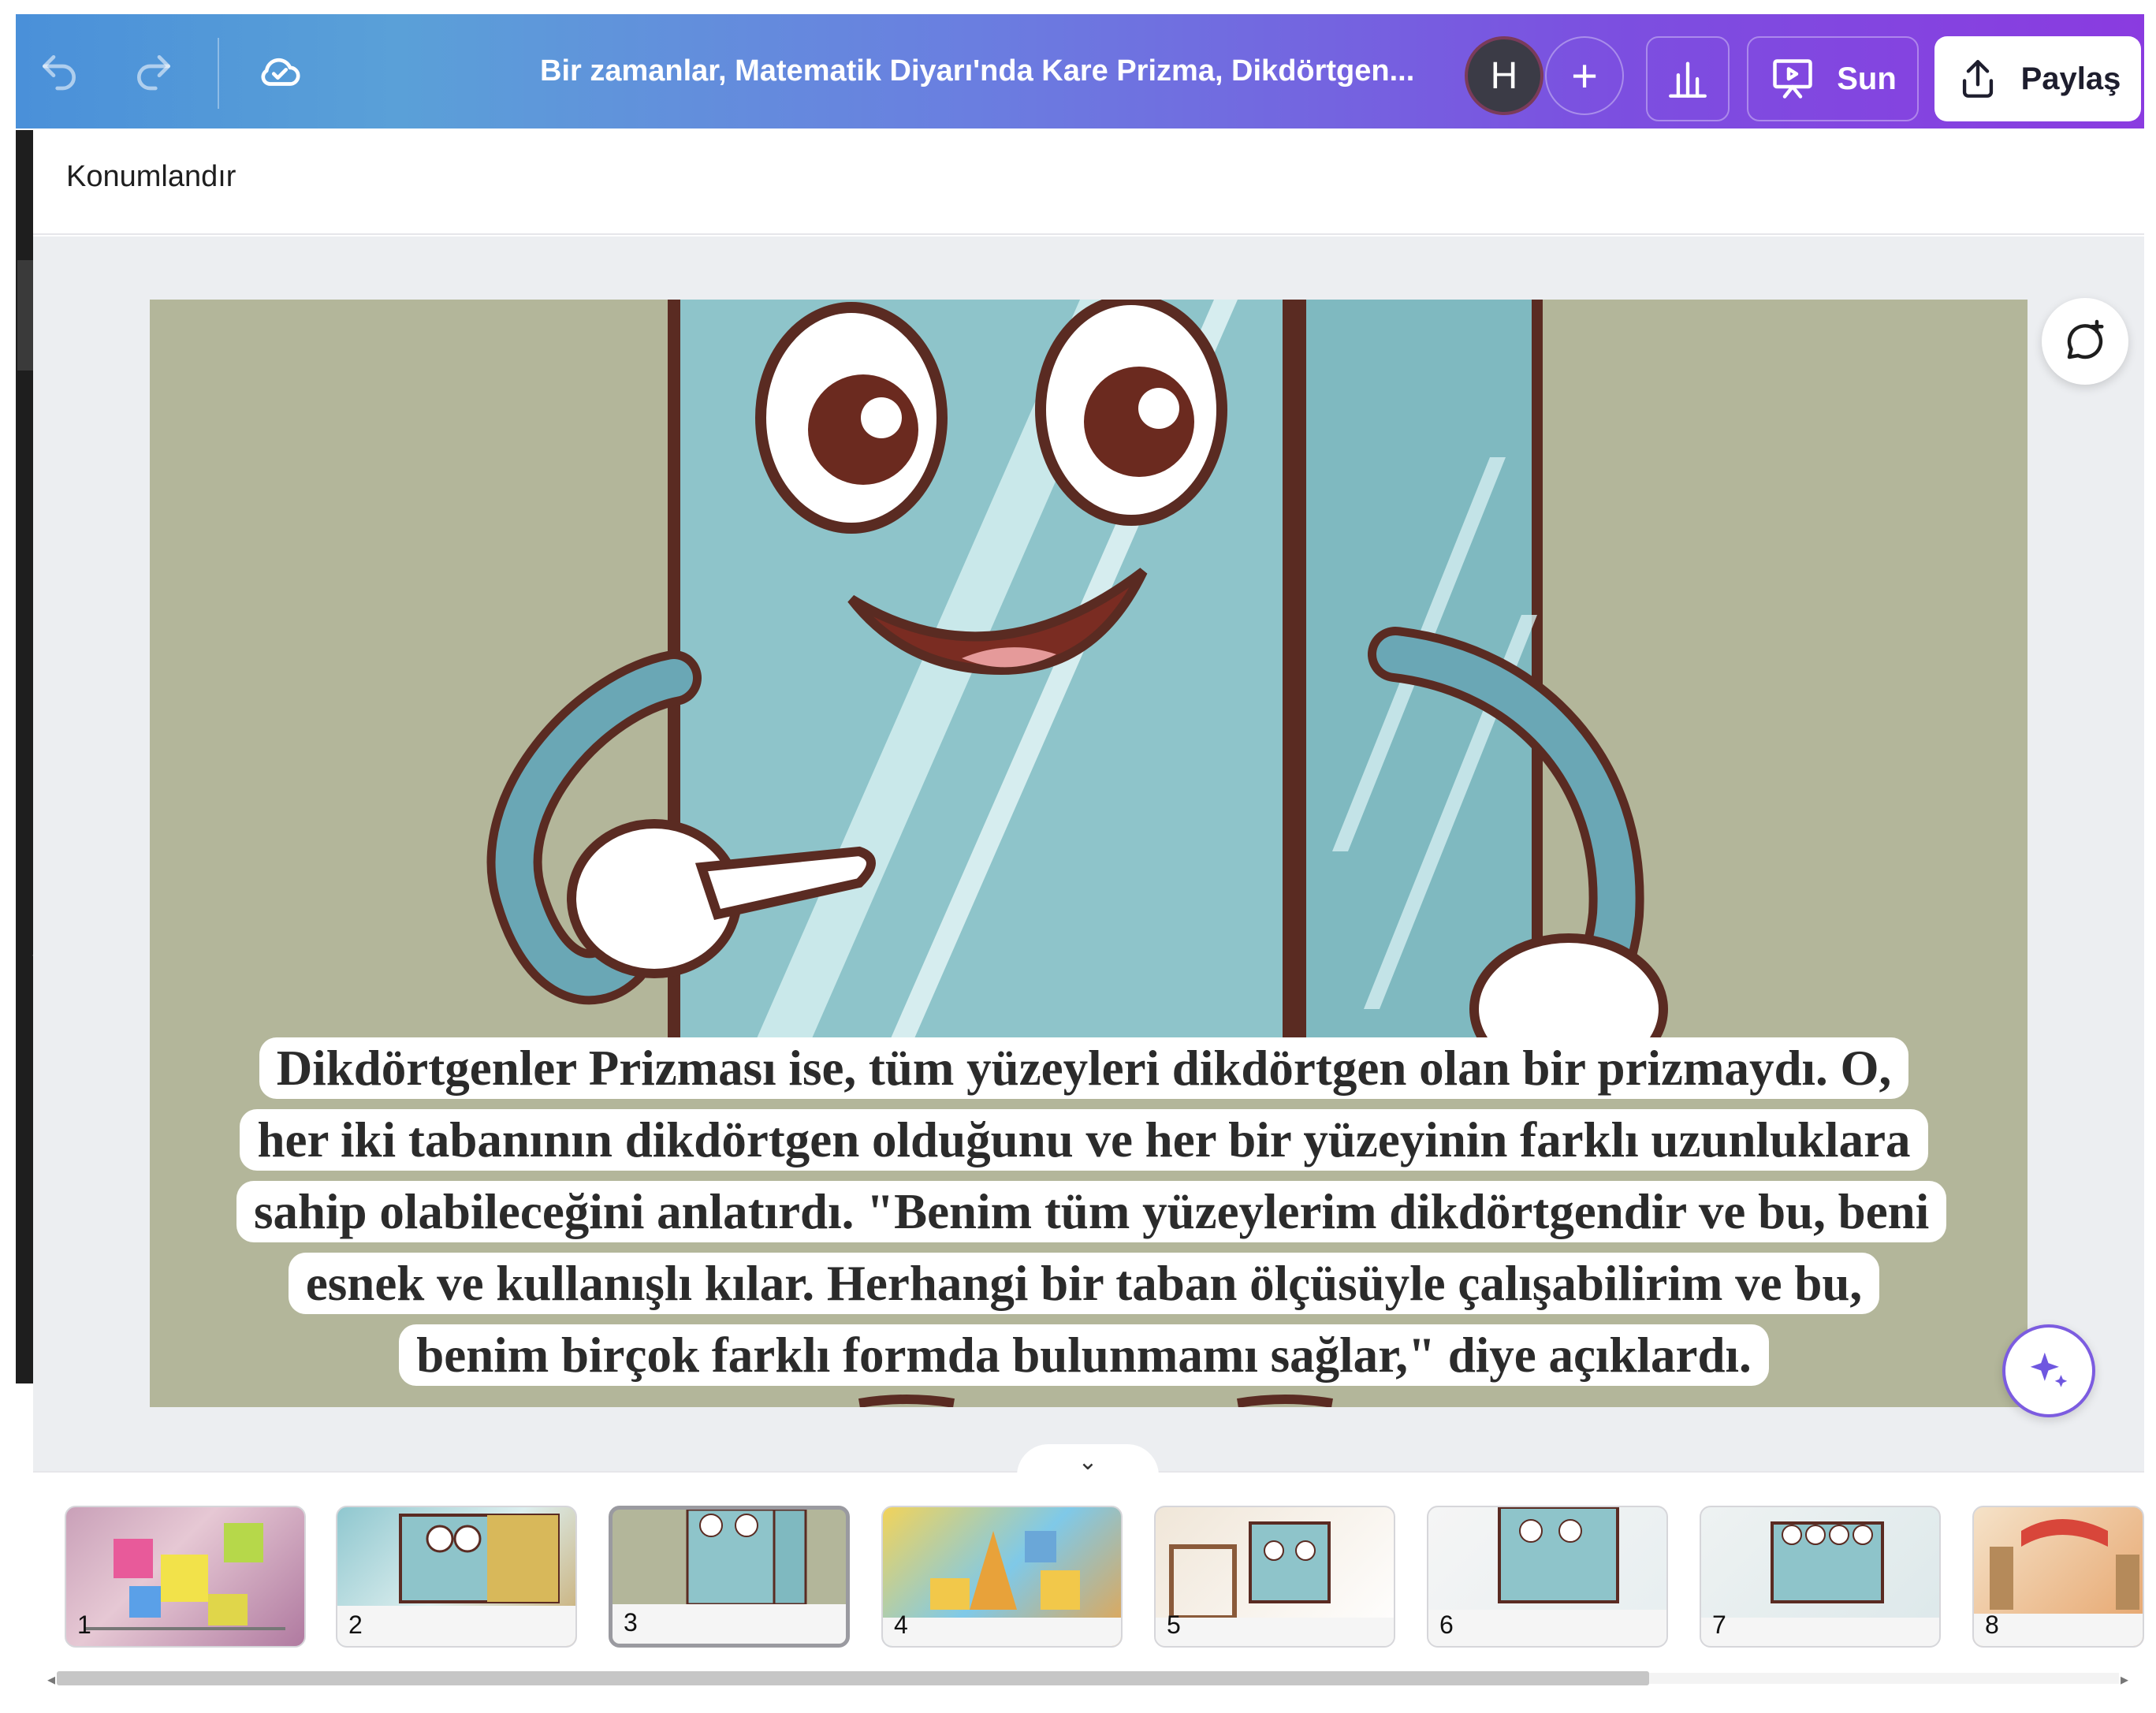 This screenshot has height=1713, width=2156. Describe the element at coordinates (16, 856) in the screenshot. I see `left-edge` at that location.